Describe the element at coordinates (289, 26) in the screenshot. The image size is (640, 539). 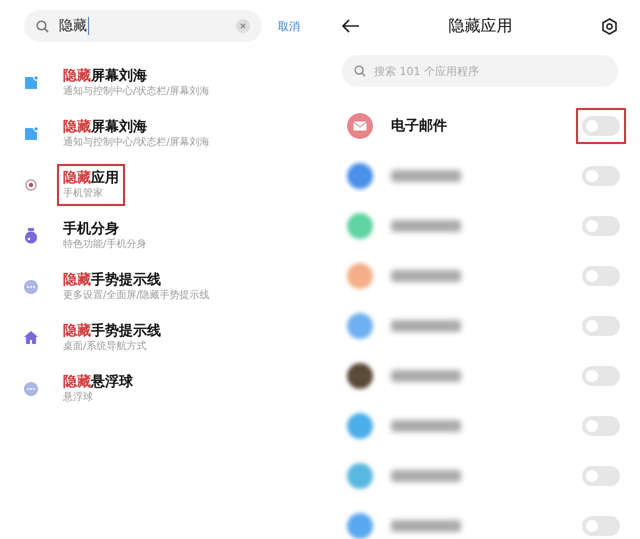
I see `cancel-button: 取消` at that location.